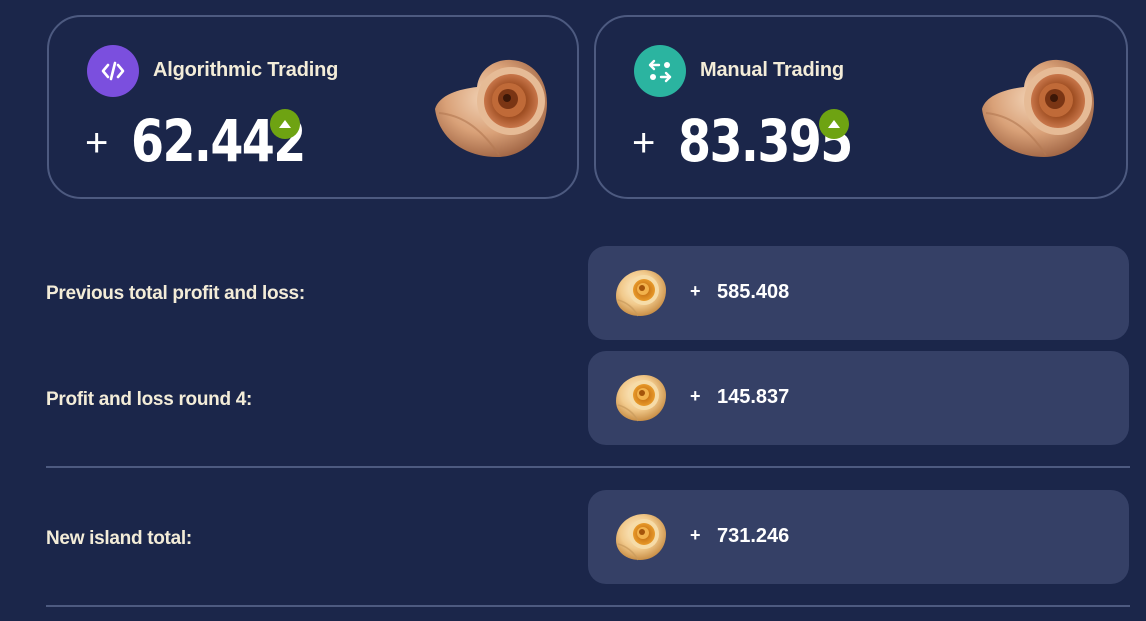  Describe the element at coordinates (246, 70) in the screenshot. I see `card-title: Algorithmic Trading` at that location.